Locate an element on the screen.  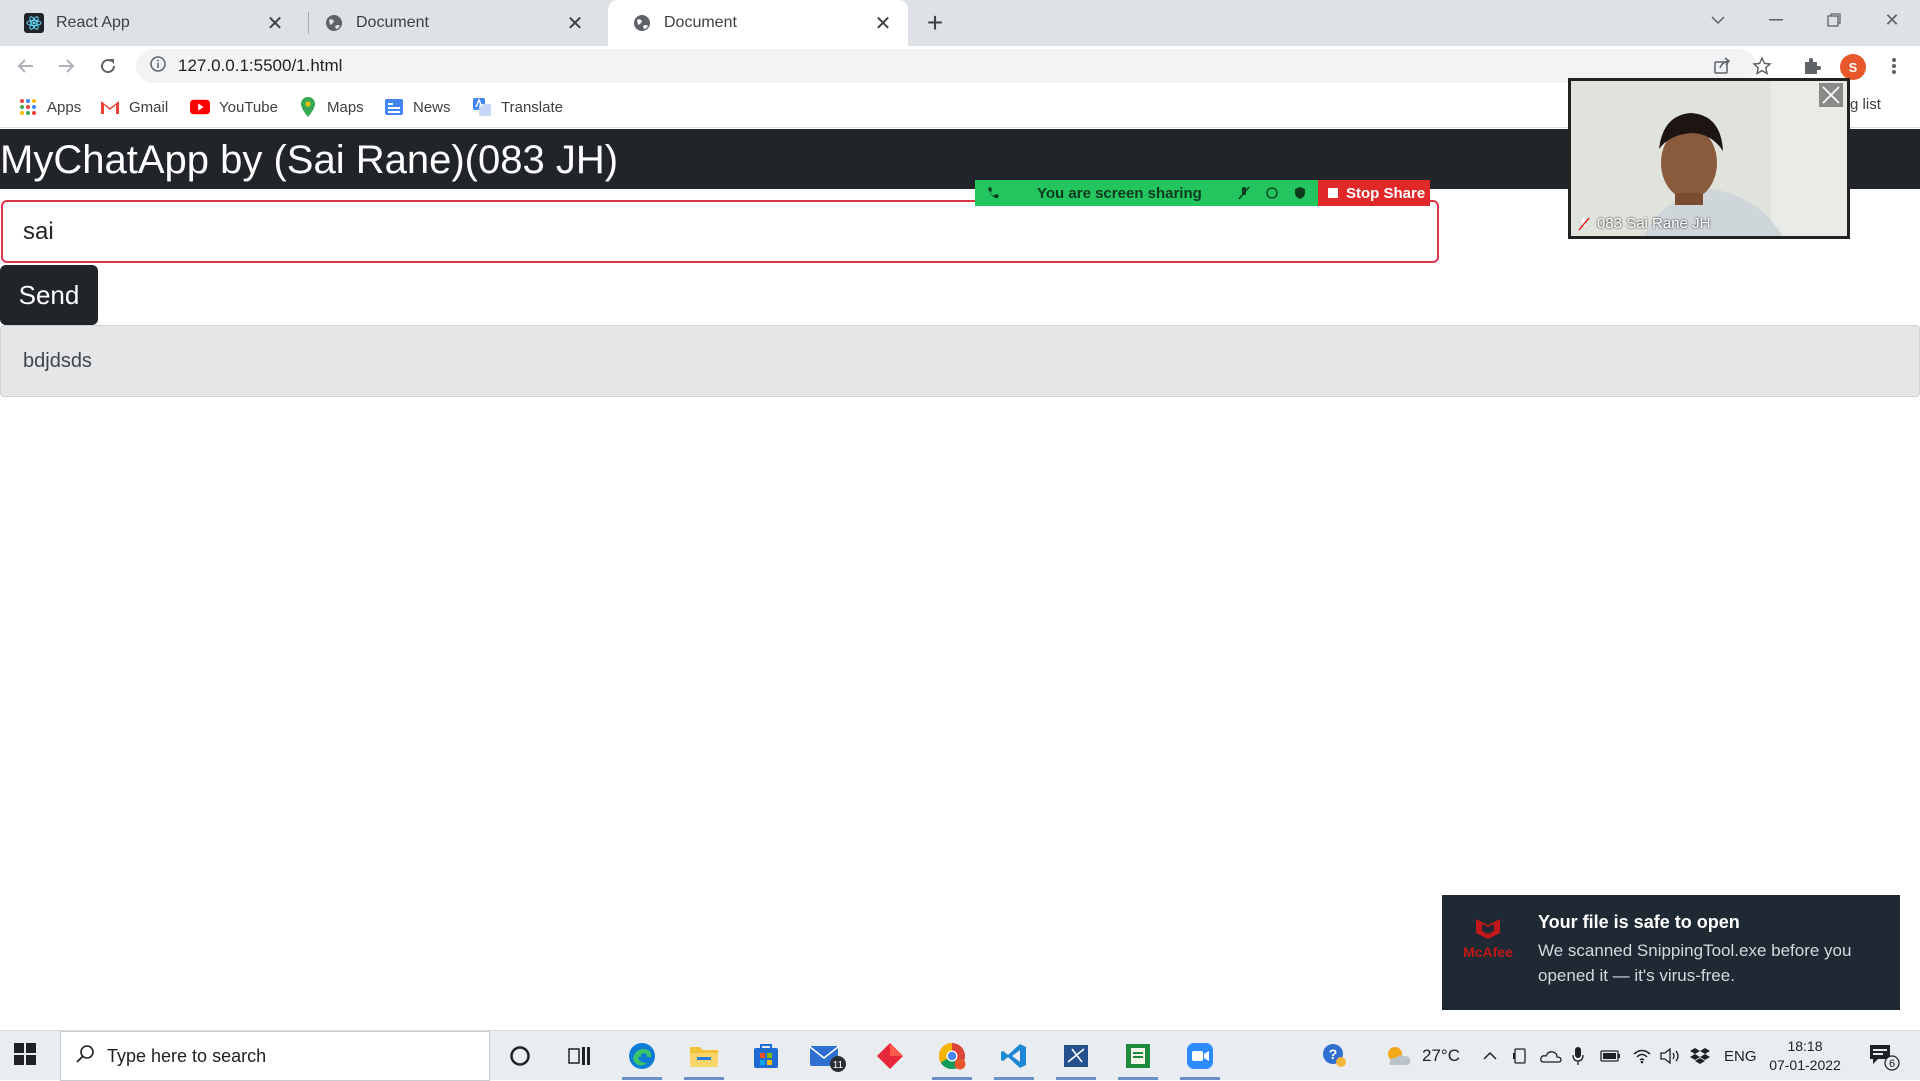
bookmark-news: News is located at coordinates (417, 107).